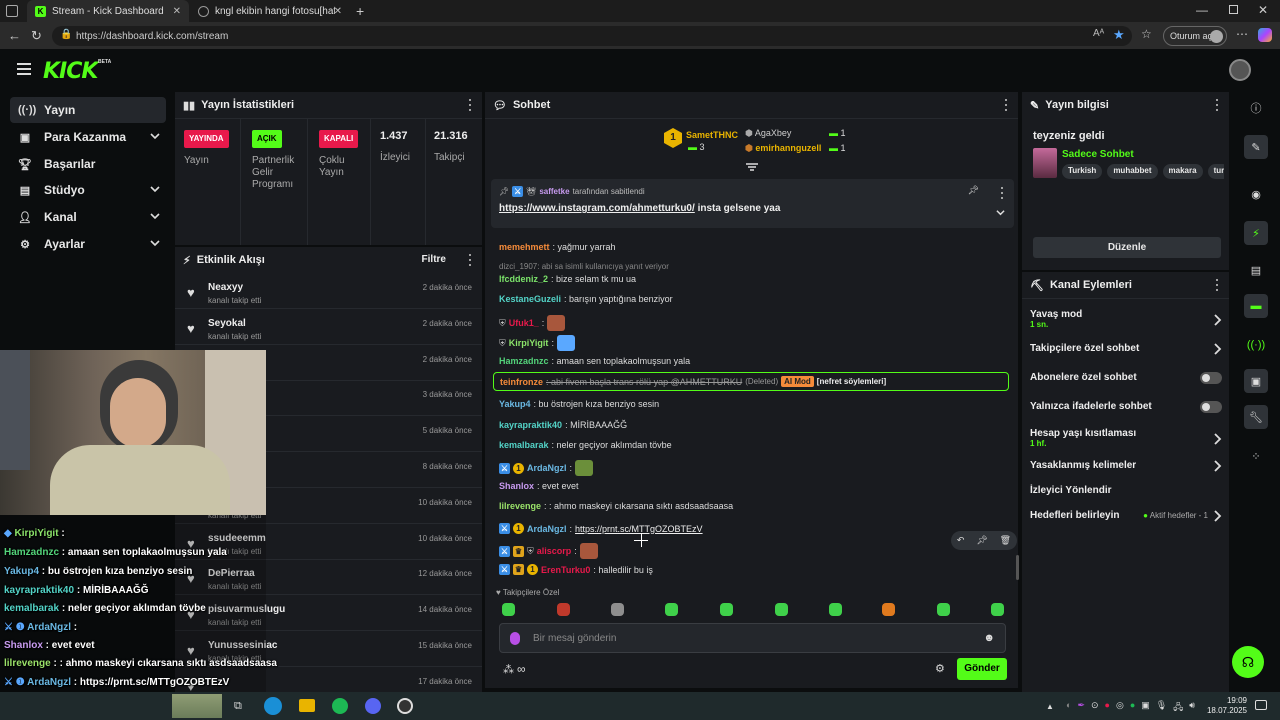  What do you see at coordinates (1082, 171) in the screenshot?
I see `tag-chip: Turkish` at bounding box center [1082, 171].